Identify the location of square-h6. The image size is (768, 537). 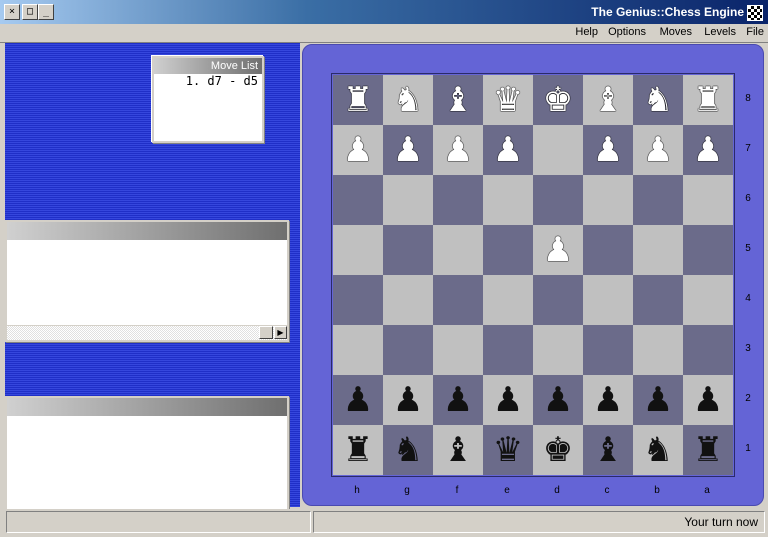
(358, 200).